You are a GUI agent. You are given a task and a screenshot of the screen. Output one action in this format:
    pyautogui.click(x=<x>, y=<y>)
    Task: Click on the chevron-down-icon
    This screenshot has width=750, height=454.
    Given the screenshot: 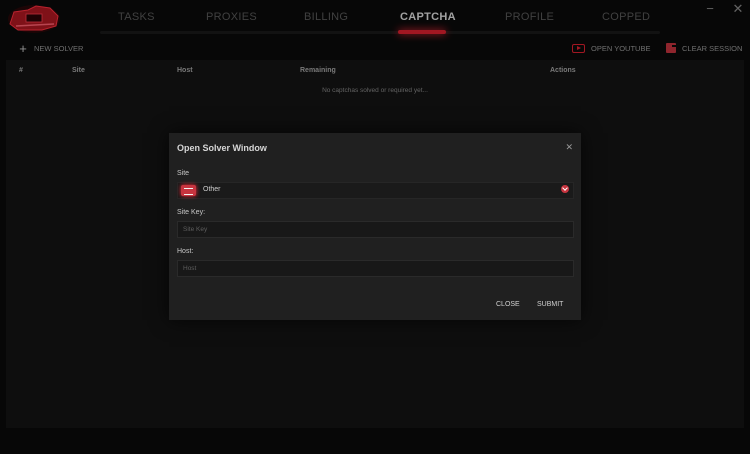 What is the action you would take?
    pyautogui.click(x=565, y=189)
    